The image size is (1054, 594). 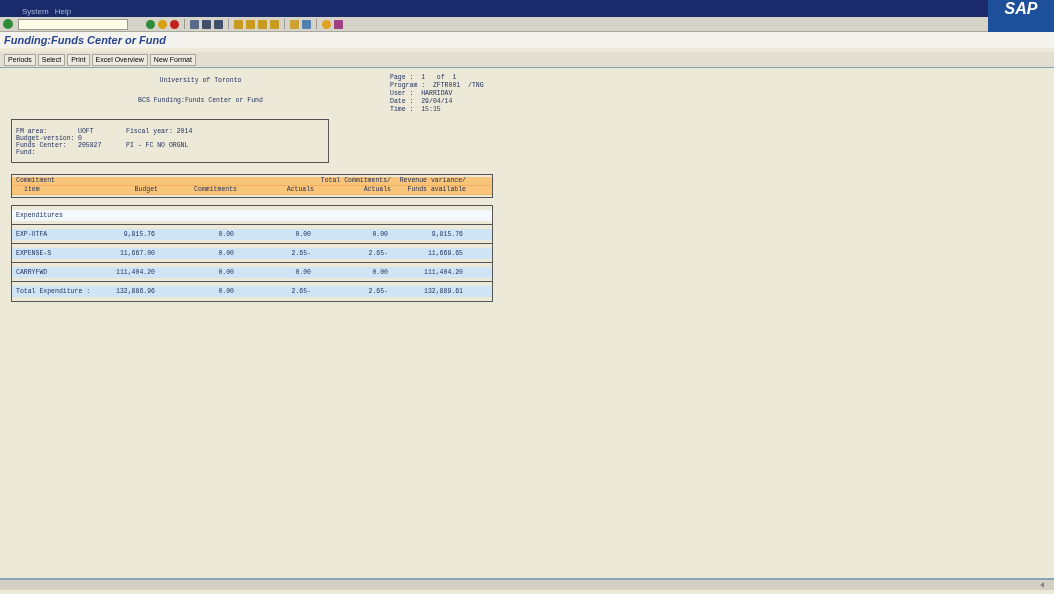 I want to click on check-icon, so click(x=8, y=24).